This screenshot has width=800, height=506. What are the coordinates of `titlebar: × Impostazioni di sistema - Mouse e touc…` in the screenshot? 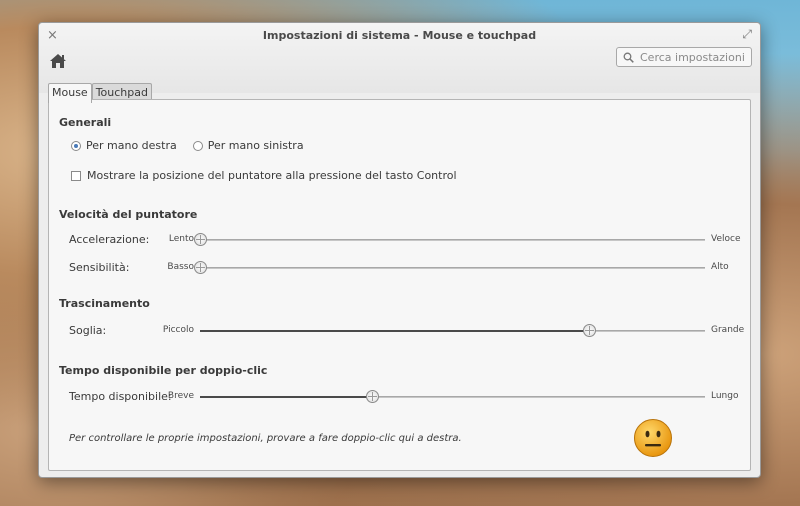 It's located at (399, 63).